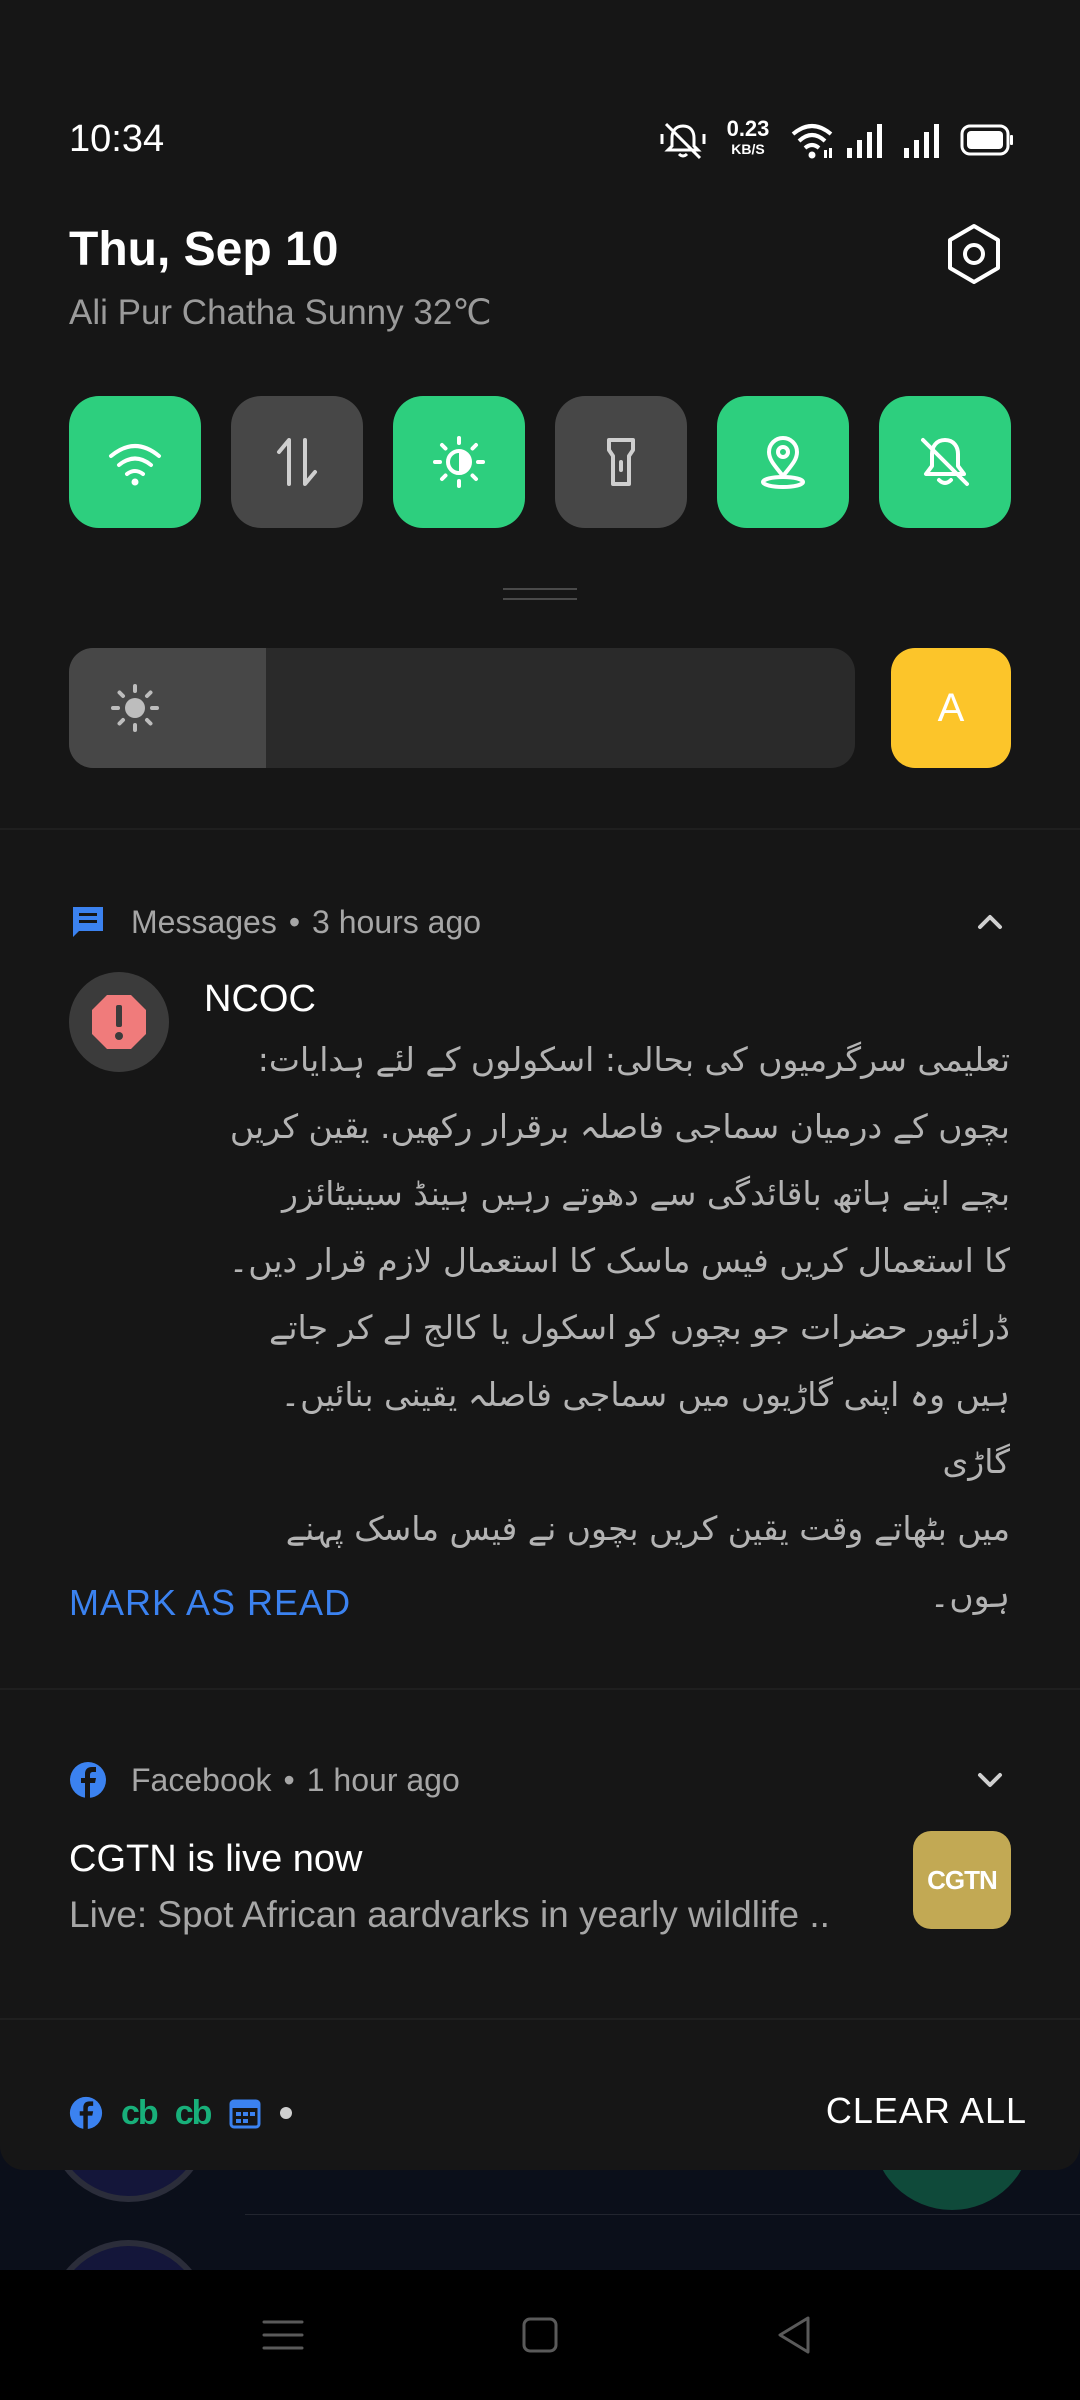 This screenshot has height=2400, width=1080. I want to click on background-divider, so click(662, 2214).